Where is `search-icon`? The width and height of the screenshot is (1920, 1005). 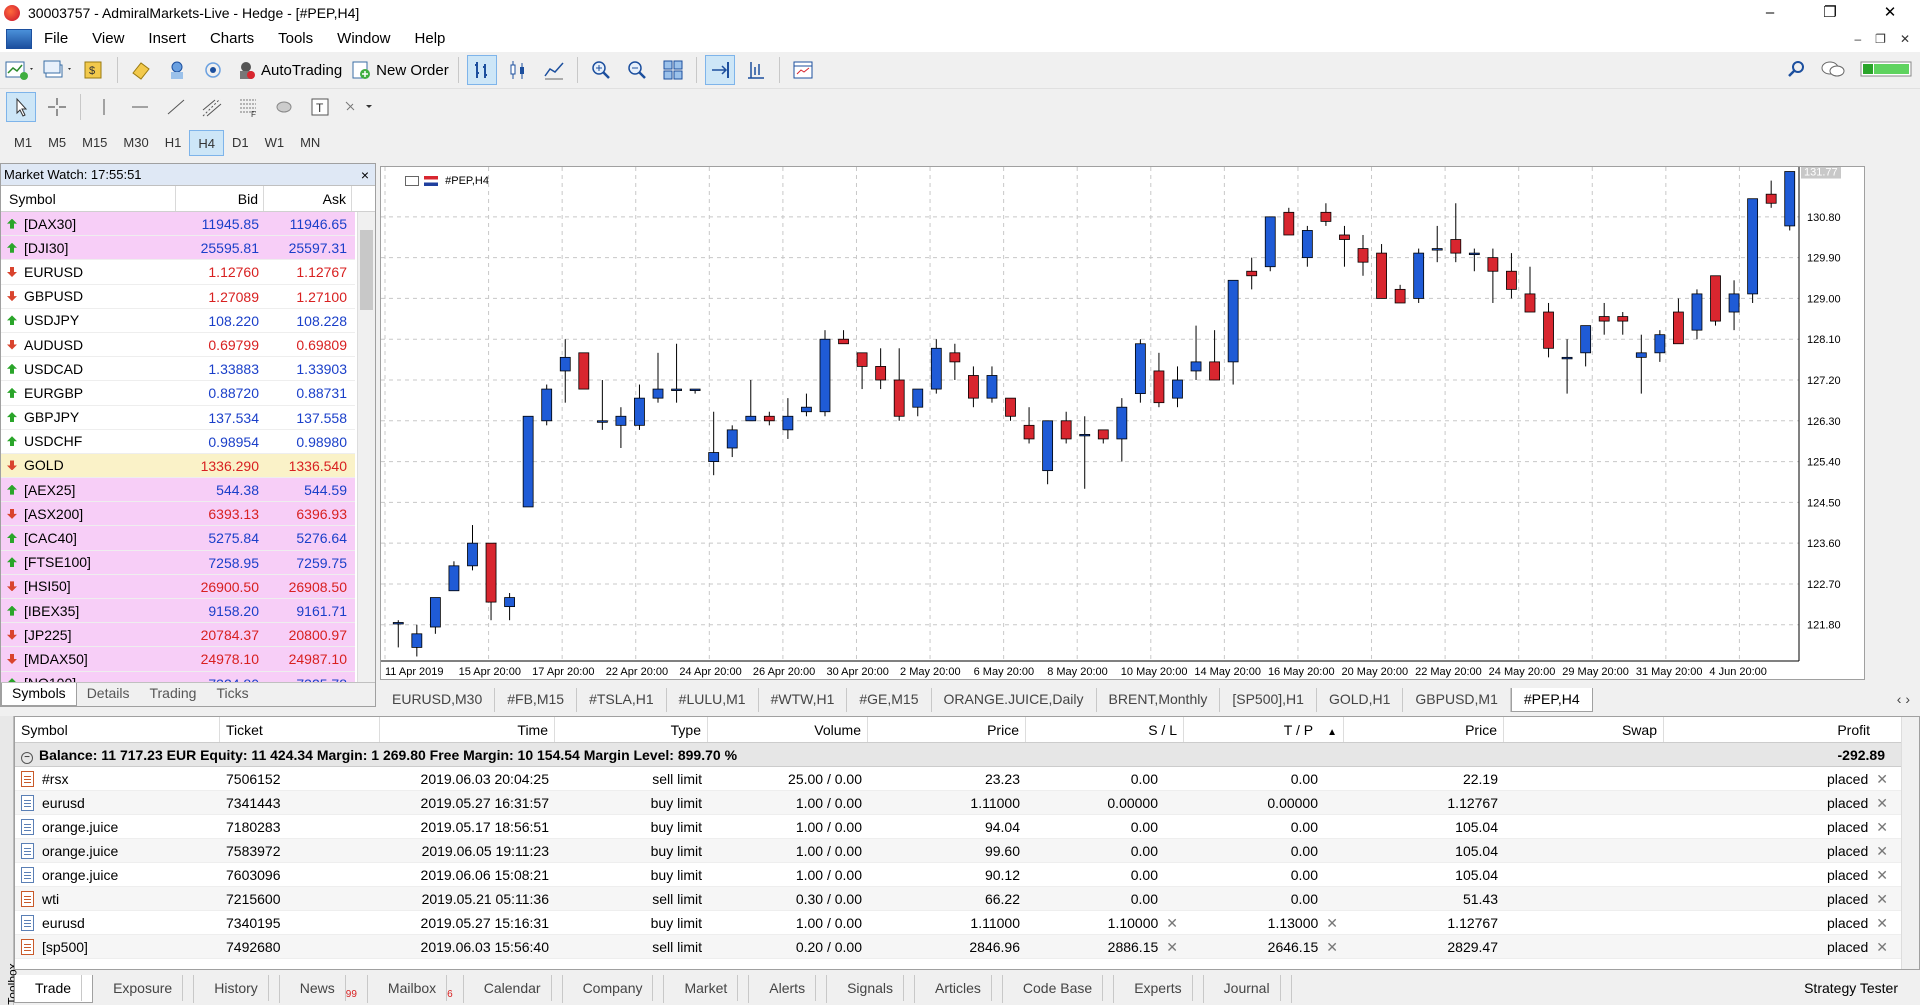 search-icon is located at coordinates (1796, 70).